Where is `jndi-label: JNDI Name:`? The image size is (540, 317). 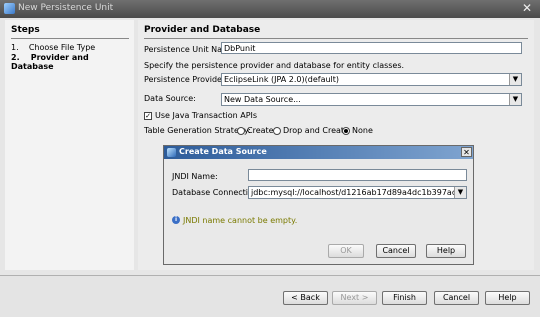
jndi-label: JNDI Name: is located at coordinates (195, 176).